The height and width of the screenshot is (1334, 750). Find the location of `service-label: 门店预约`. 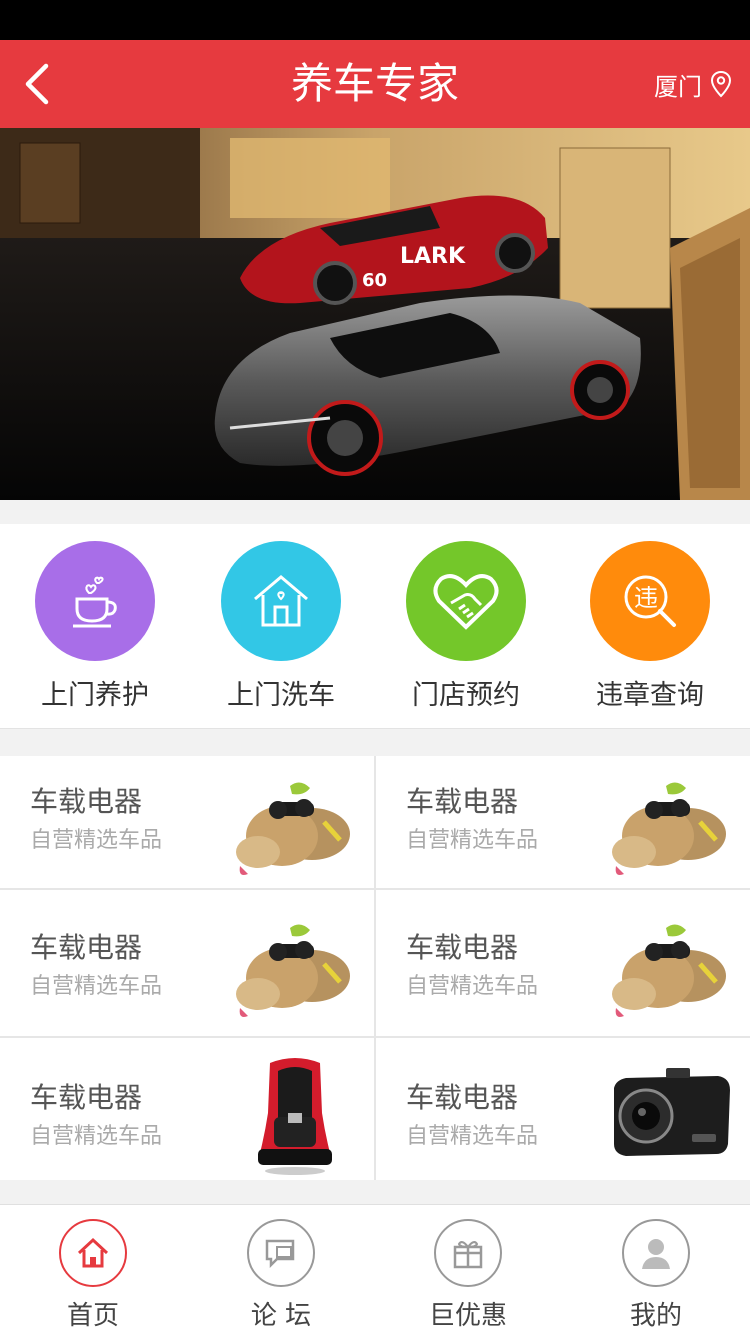

service-label: 门店预约 is located at coordinates (466, 695).